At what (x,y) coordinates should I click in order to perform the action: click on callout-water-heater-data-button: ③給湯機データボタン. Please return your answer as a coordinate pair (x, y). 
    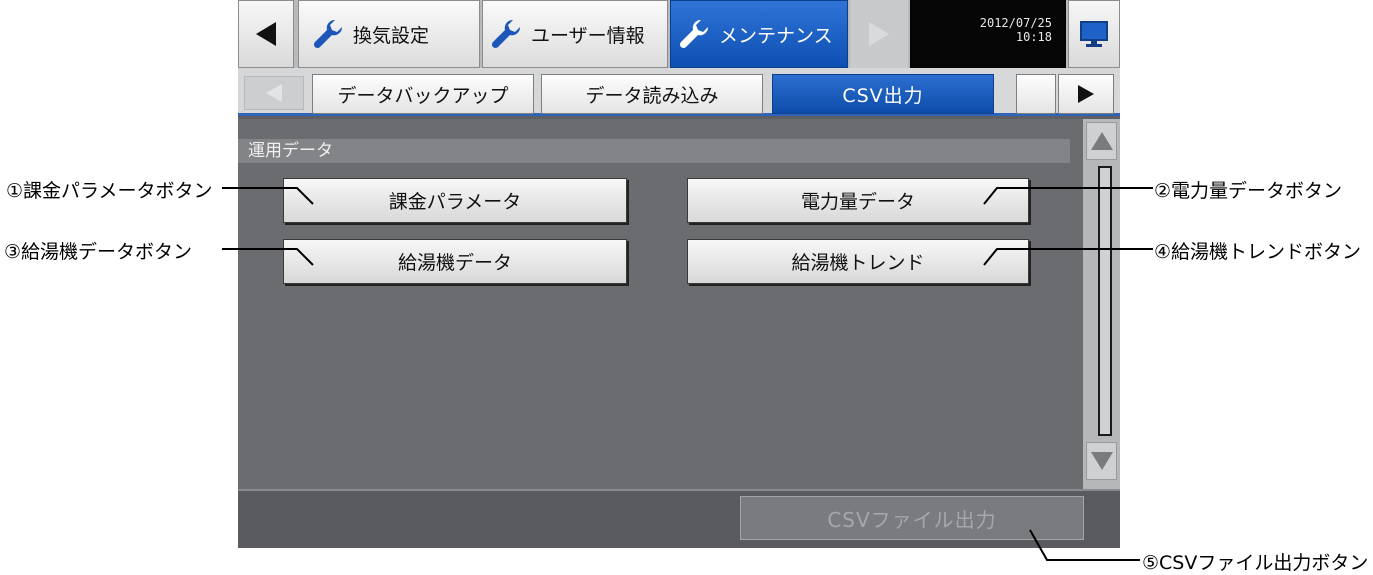
    Looking at the image, I should click on (98, 252).